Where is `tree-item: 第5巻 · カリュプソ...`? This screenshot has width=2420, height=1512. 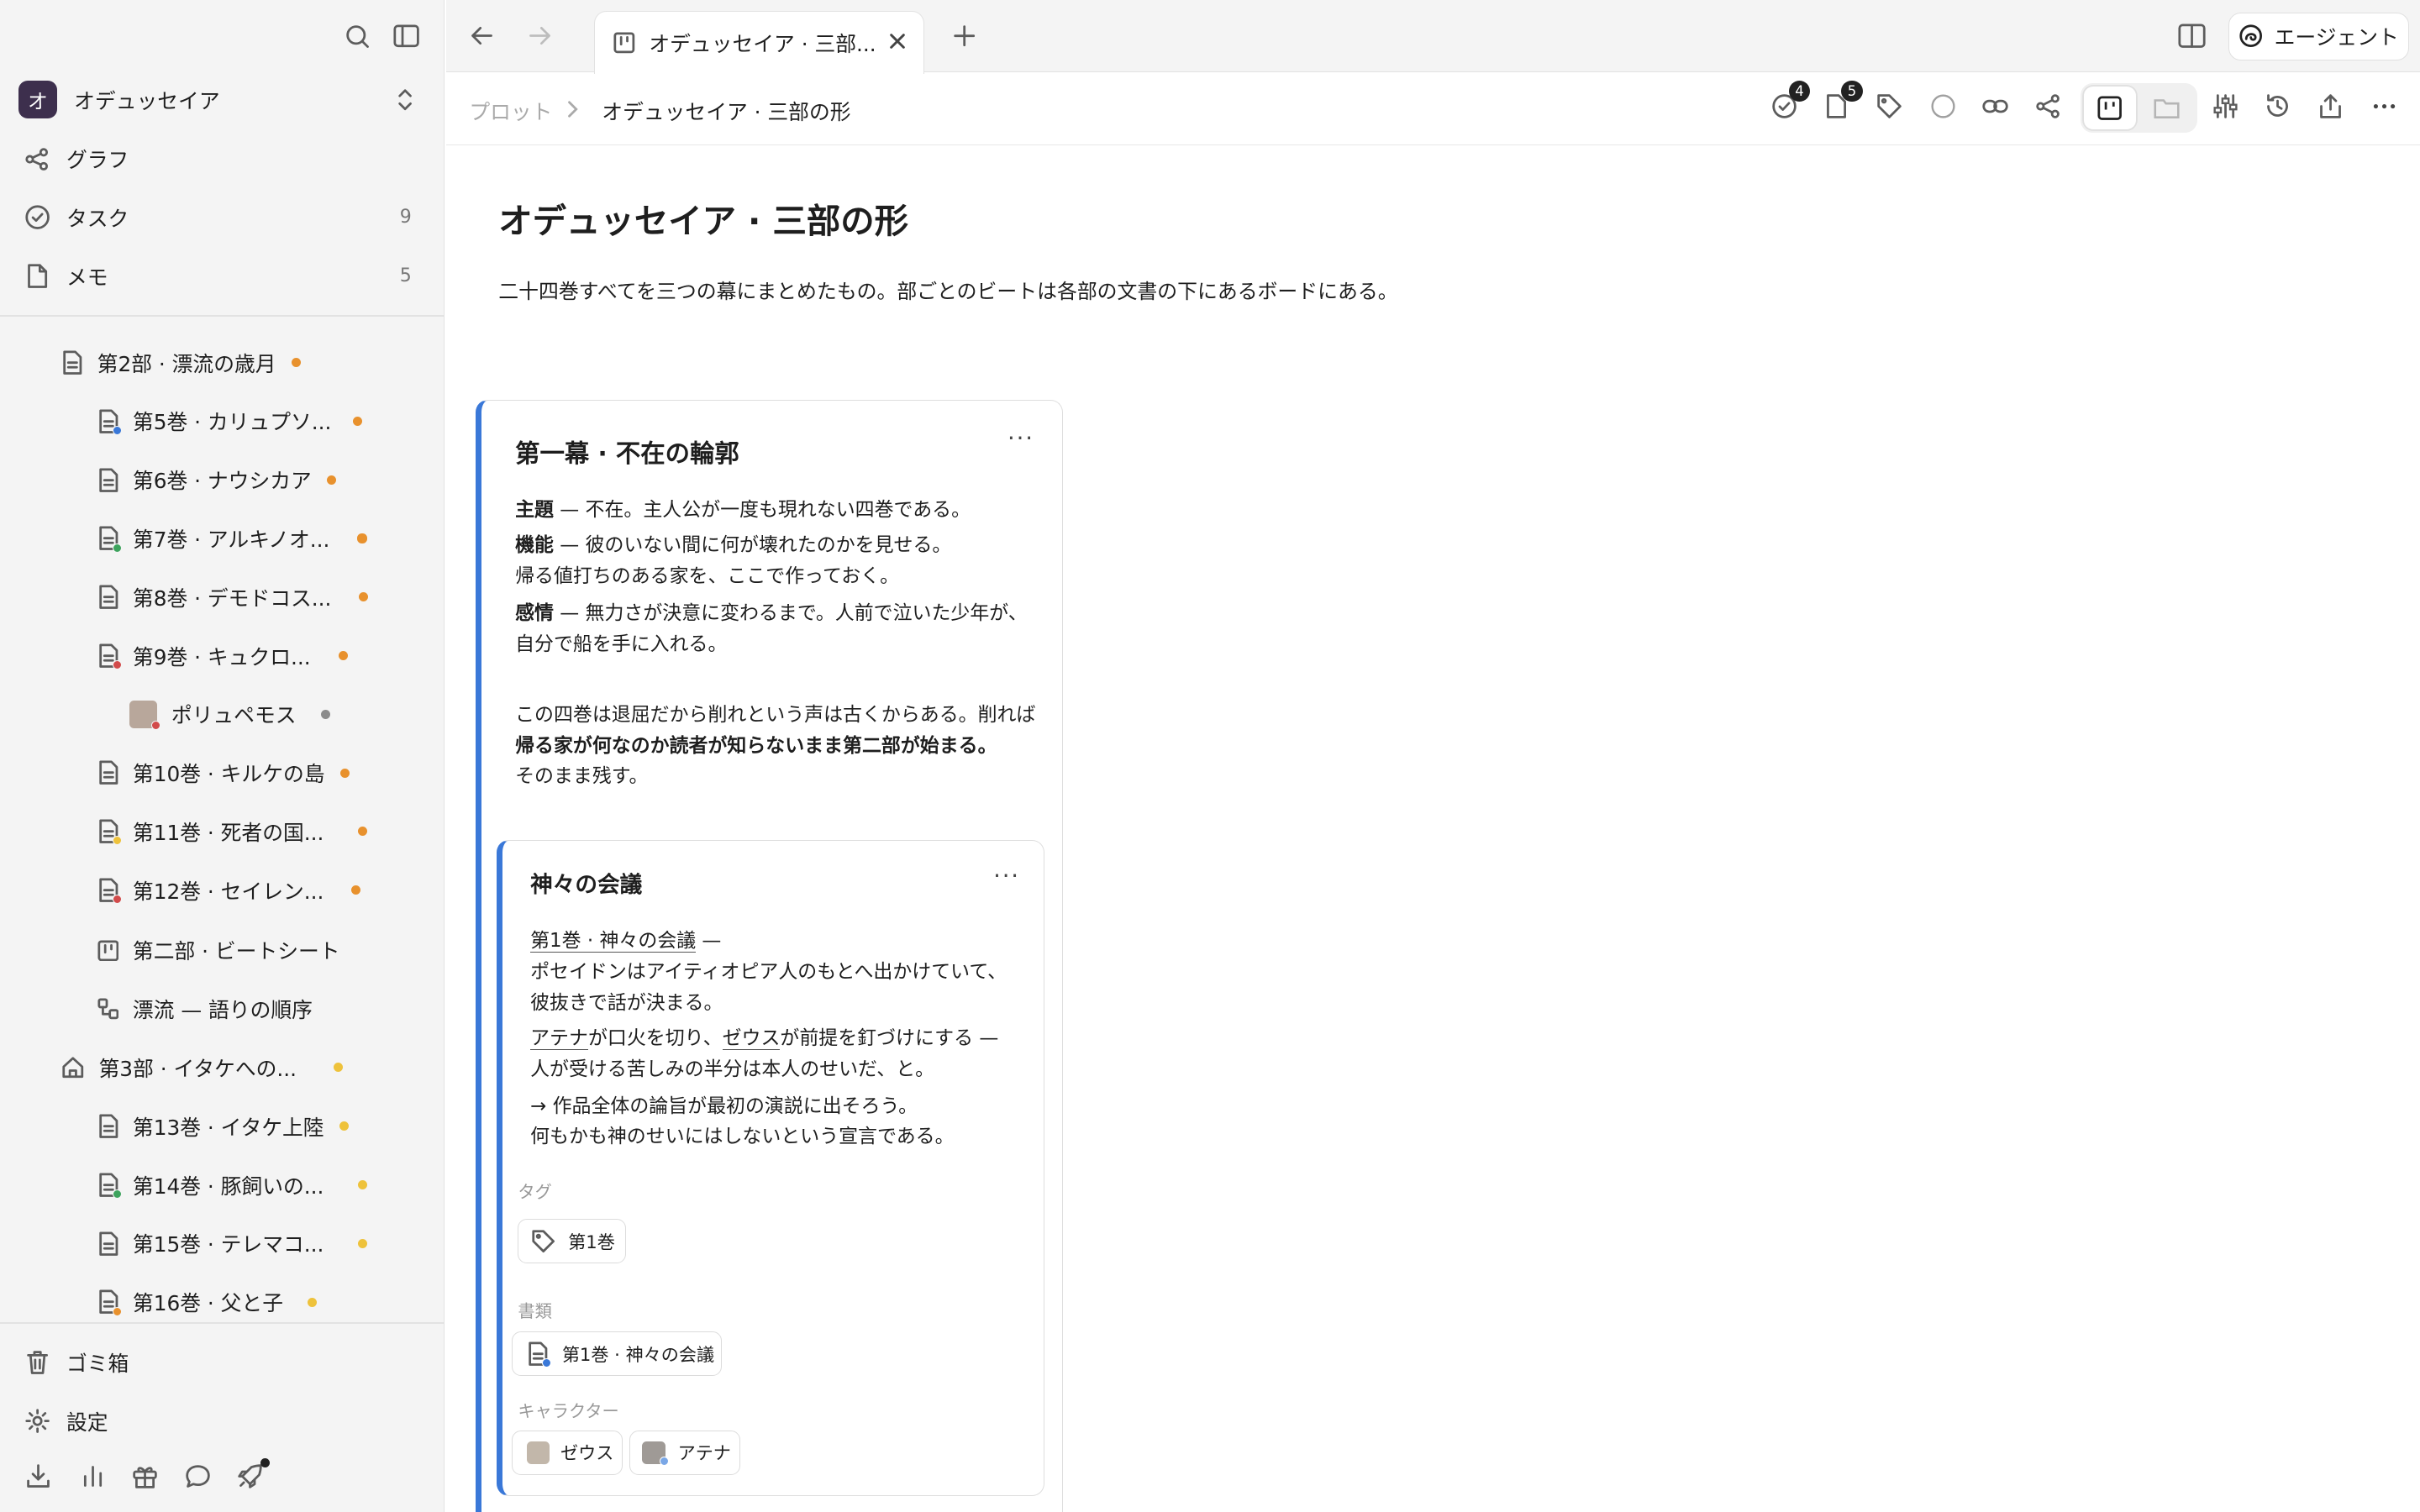 tree-item: 第5巻 · カリュプソ... is located at coordinates (230, 421).